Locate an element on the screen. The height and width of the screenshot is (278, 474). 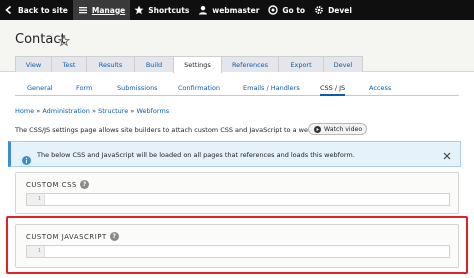
breadcrumb-administration: Administration is located at coordinates (66, 111).